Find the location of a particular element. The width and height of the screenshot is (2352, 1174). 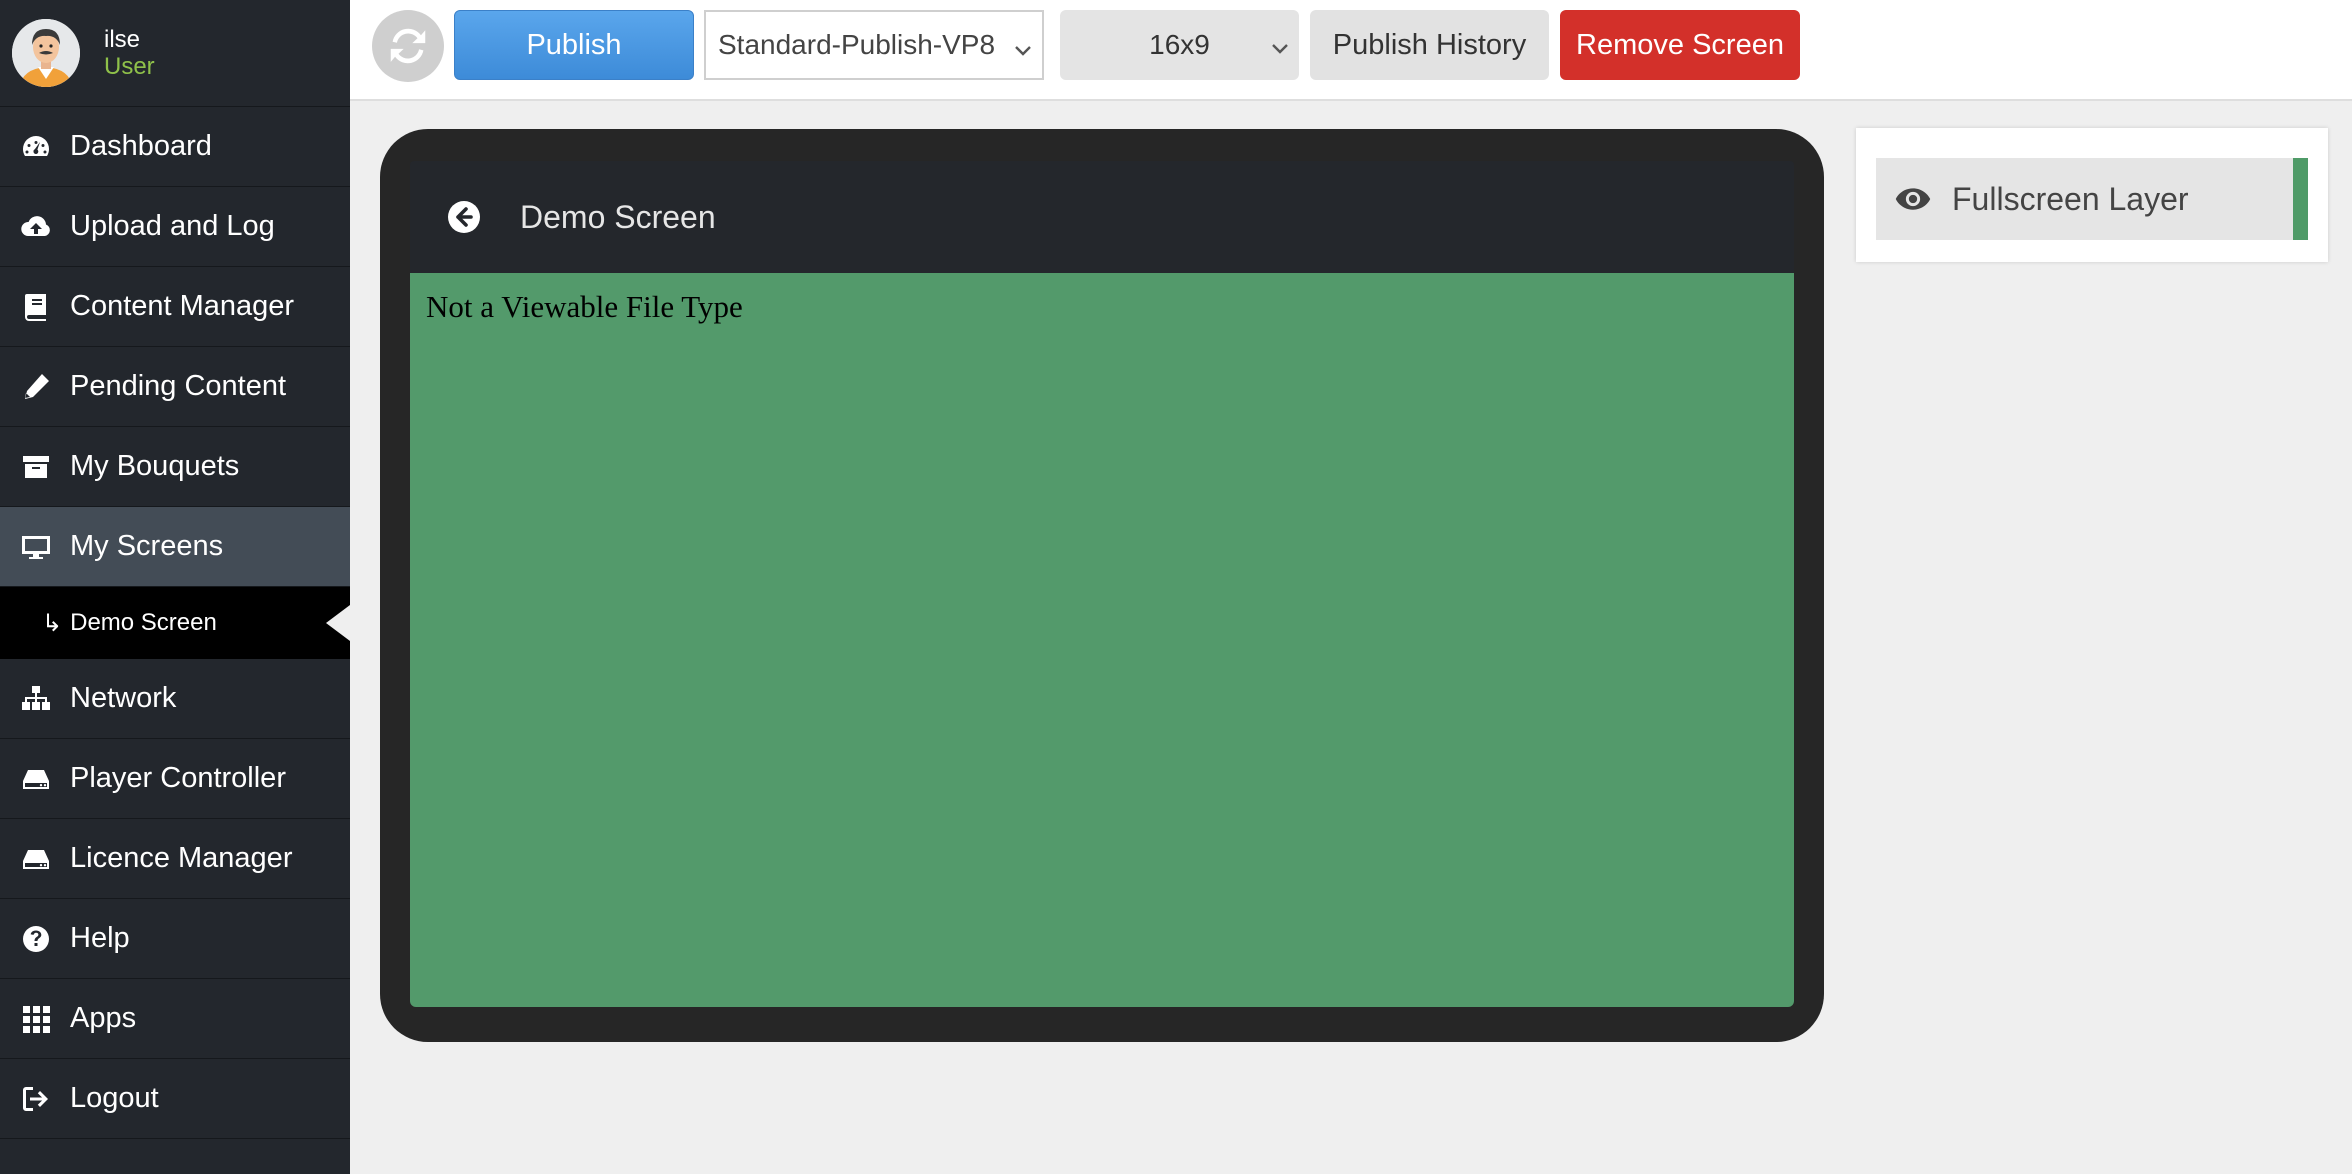

cloud-upload-icon is located at coordinates (36, 227).